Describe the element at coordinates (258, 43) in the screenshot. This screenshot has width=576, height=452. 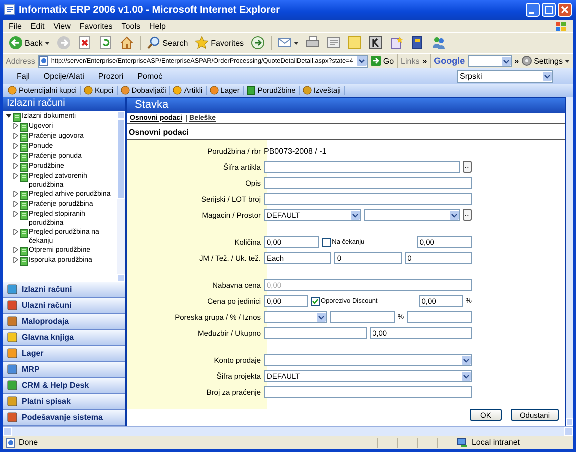
I see `media-button` at that location.